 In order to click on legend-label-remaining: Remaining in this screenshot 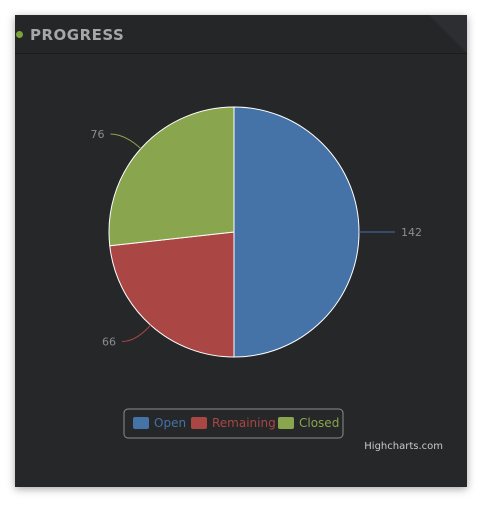, I will do `click(244, 423)`.